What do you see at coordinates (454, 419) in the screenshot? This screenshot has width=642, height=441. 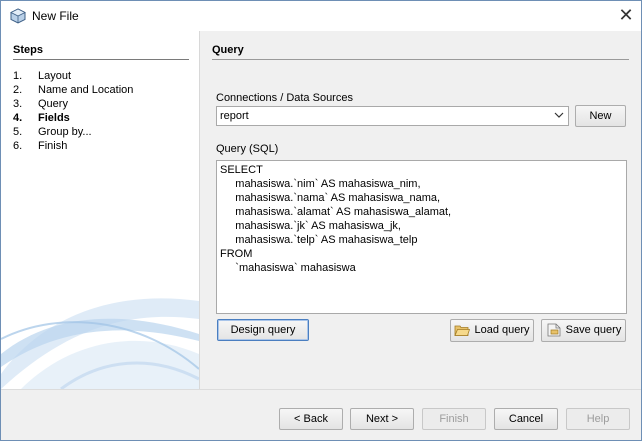 I see `finish-button: Finish` at bounding box center [454, 419].